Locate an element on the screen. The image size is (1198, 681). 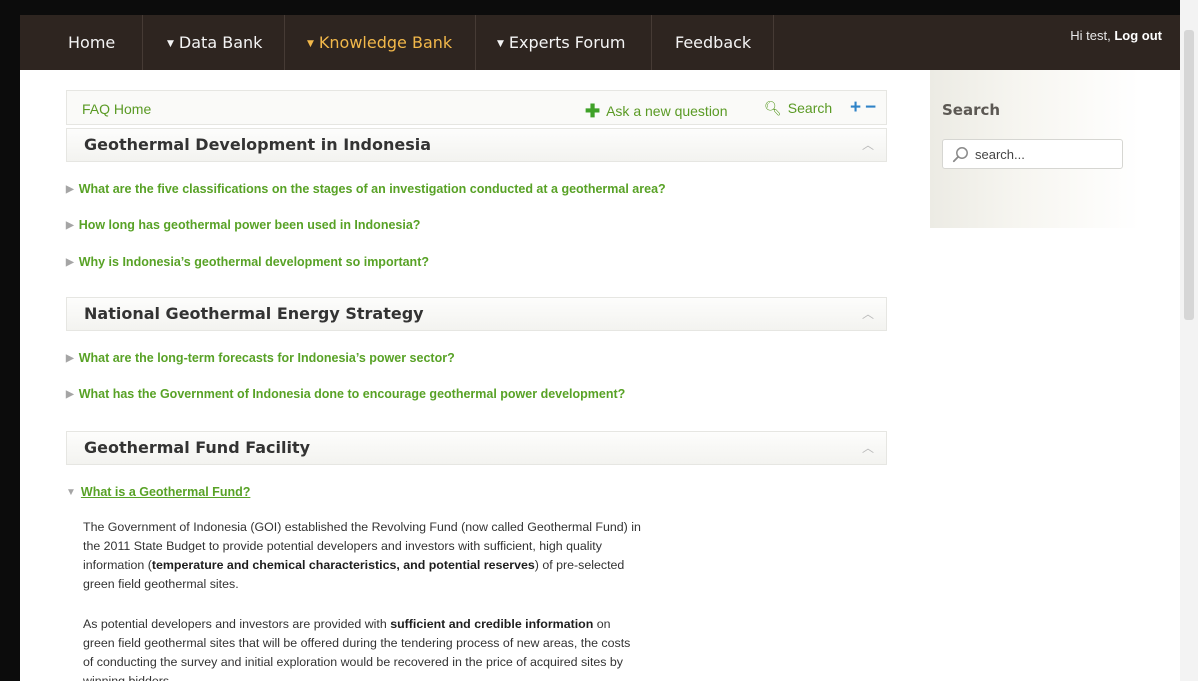
faq-search-label: Search is located at coordinates (810, 108).